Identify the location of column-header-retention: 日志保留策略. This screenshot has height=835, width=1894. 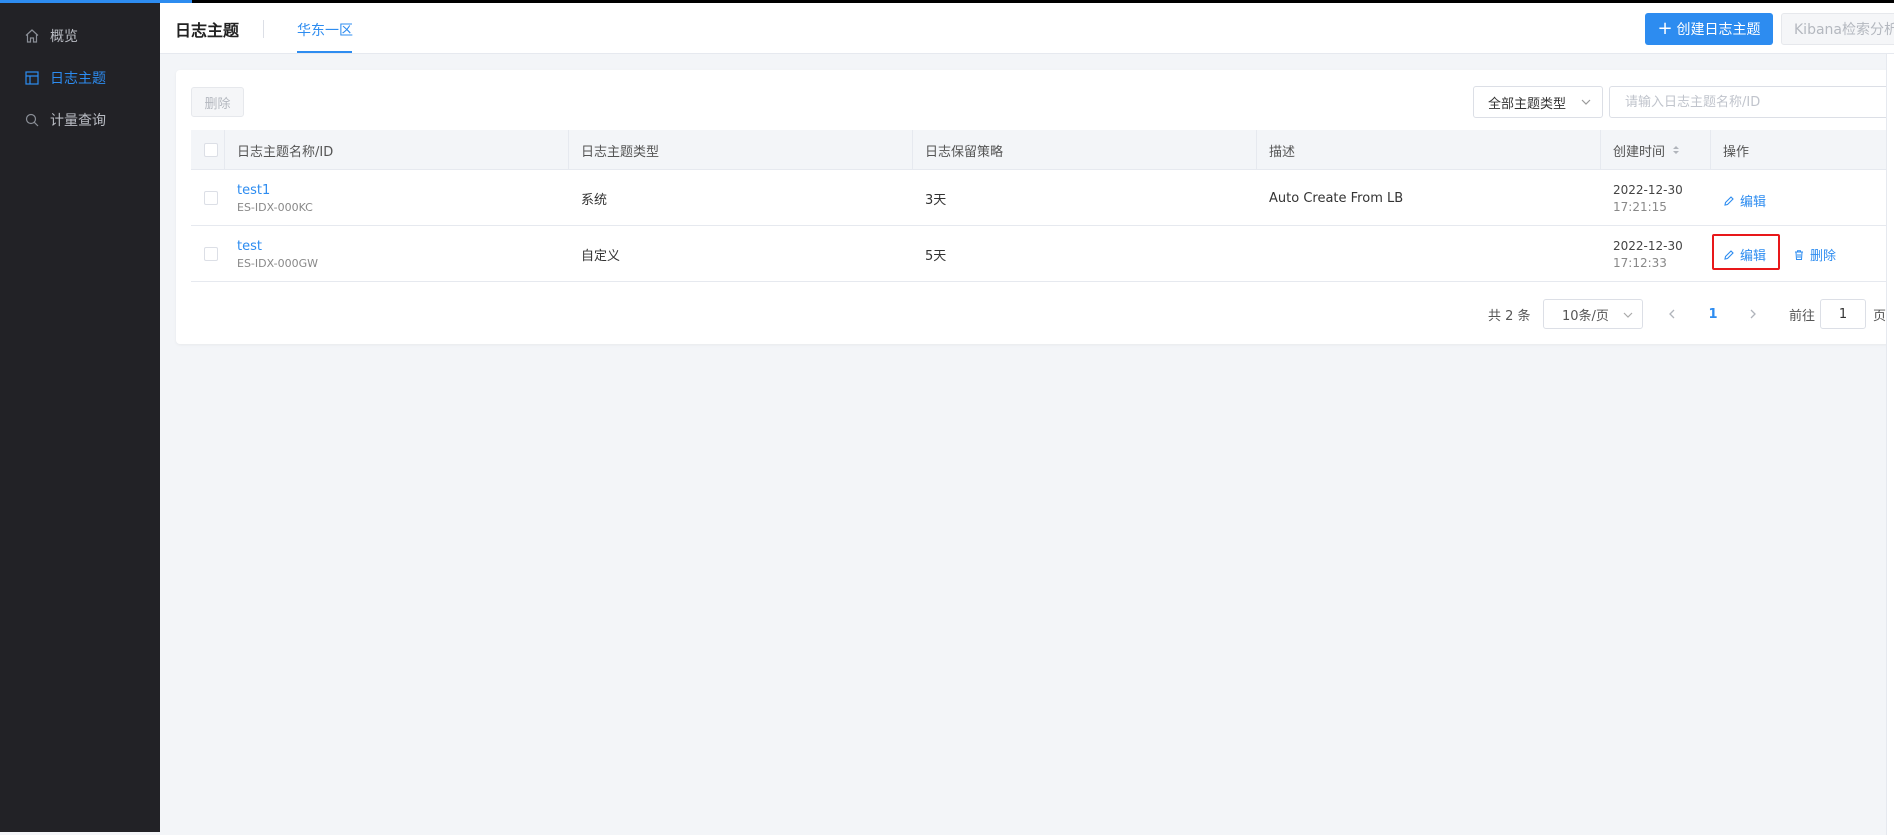
(1085, 150).